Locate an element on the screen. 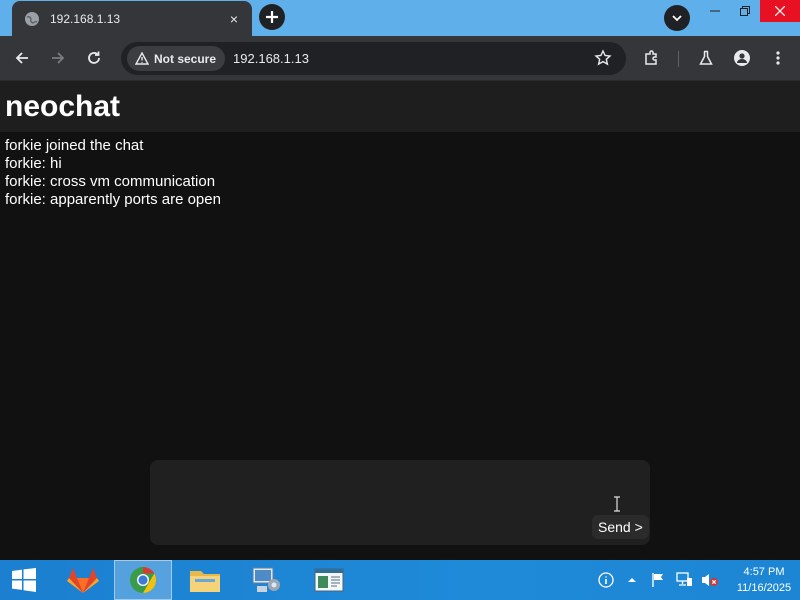  notepad-app-icon is located at coordinates (329, 580).